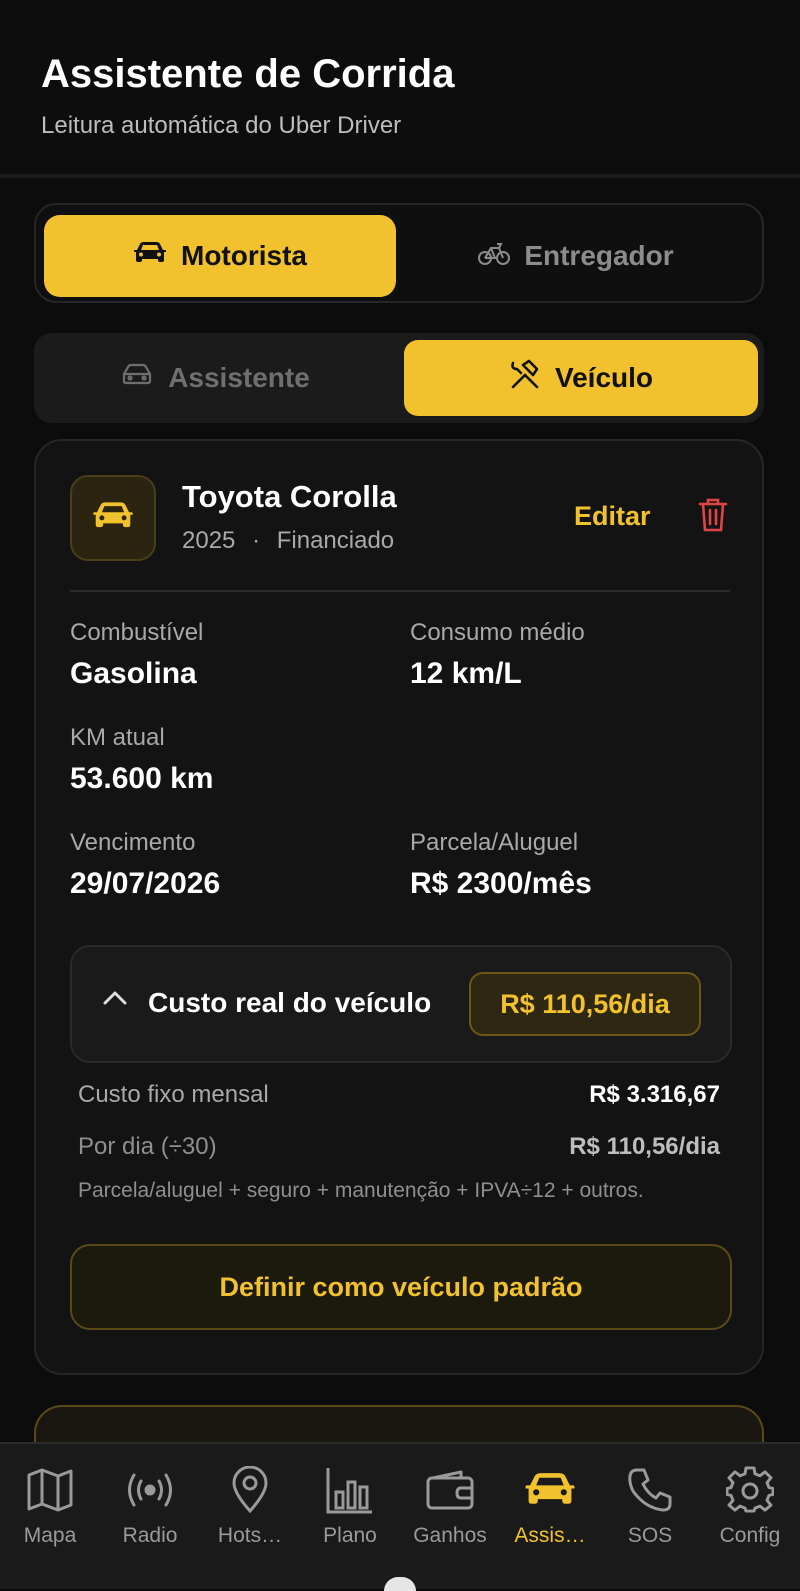 Image resolution: width=800 pixels, height=1591 pixels. I want to click on tab-assistente: Assistente, so click(215, 378).